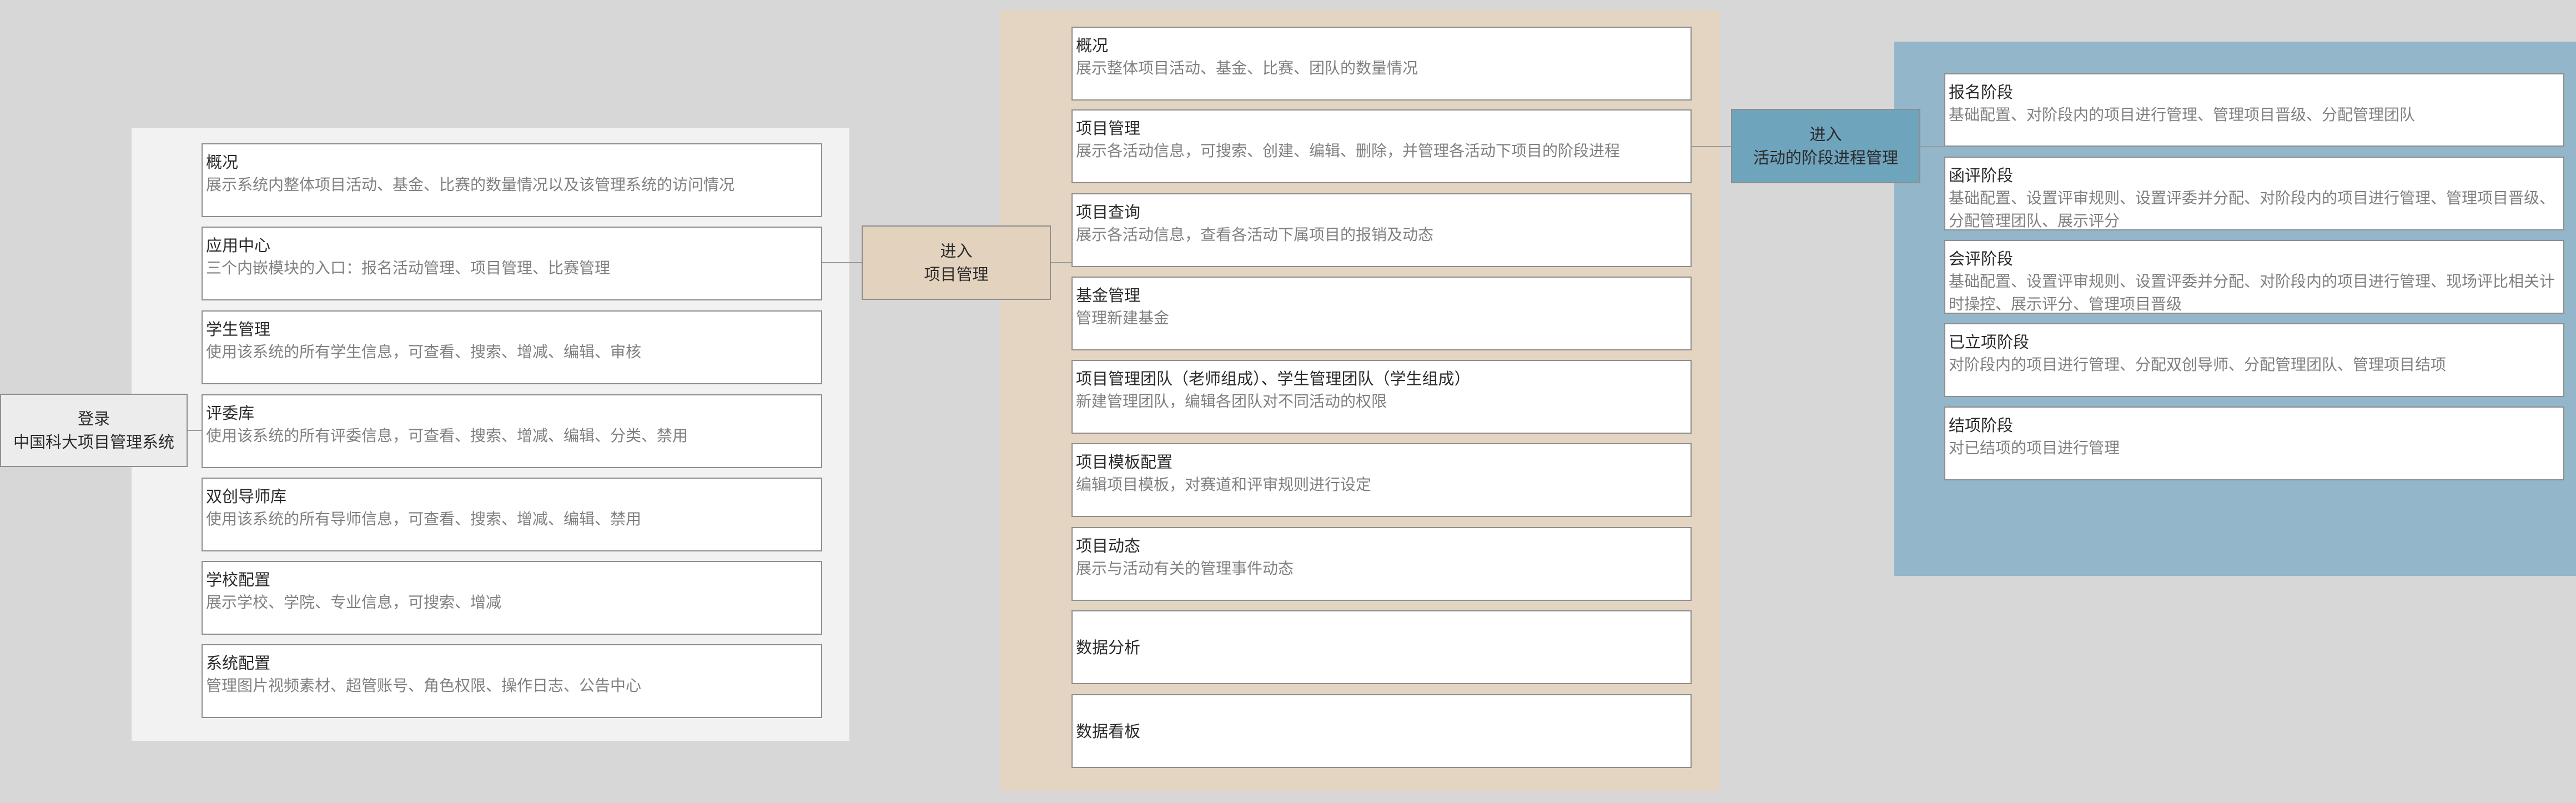 This screenshot has width=2576, height=803. I want to click on stage-approved: 已立项阶段 对阶段内的项目进行管理、分配双创导师、分配管理团队、管理项目结项, so click(2254, 360).